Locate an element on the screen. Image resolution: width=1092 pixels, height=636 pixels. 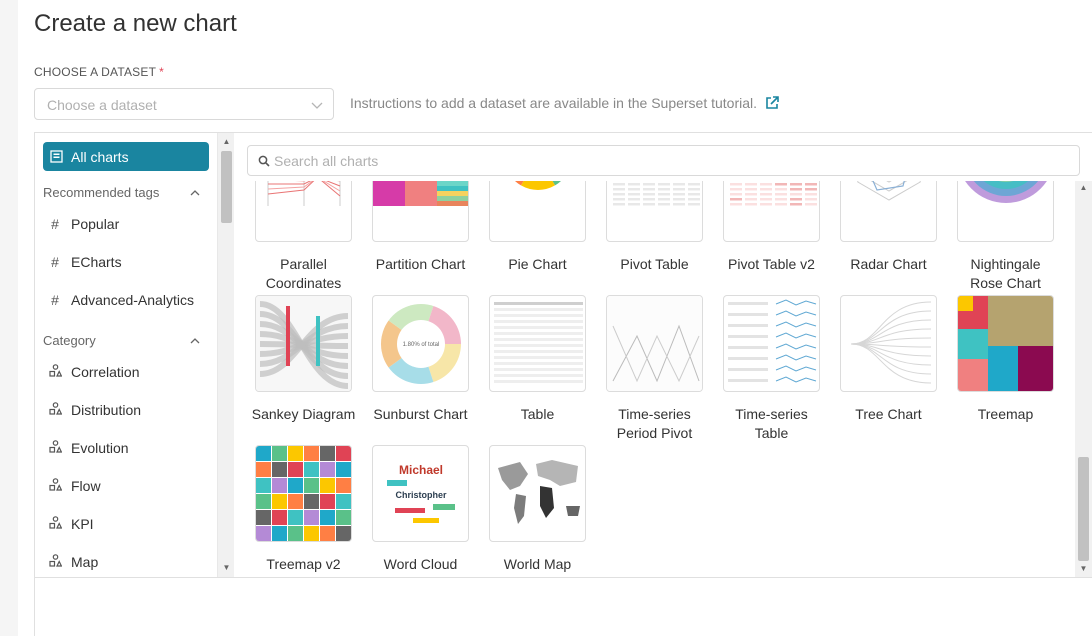
chart-thumbnail: Michael Christopher is located at coordinates (420, 493).